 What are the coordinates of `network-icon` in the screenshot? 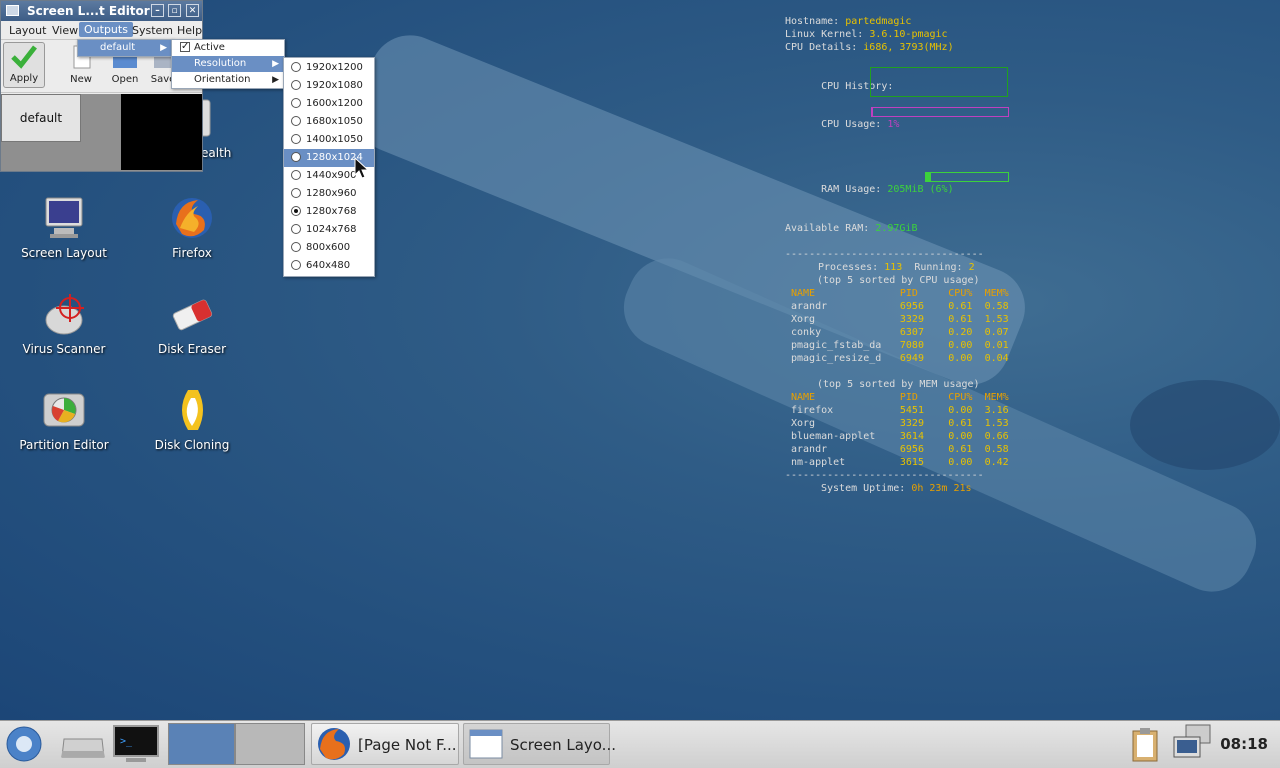 It's located at (1192, 741).